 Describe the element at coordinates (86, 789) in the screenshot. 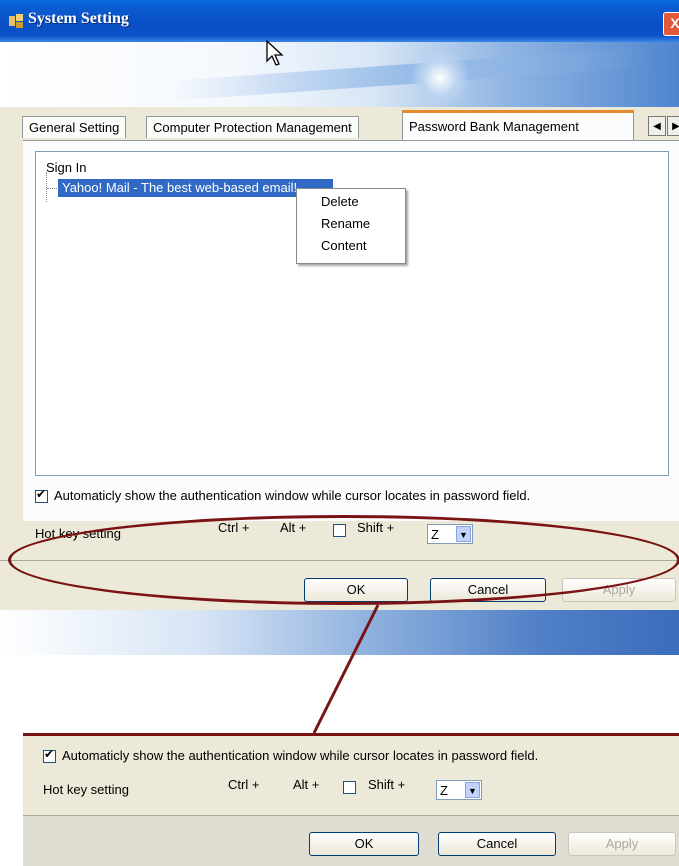

I see `zoom-hotkey-label: Hot key setting` at that location.